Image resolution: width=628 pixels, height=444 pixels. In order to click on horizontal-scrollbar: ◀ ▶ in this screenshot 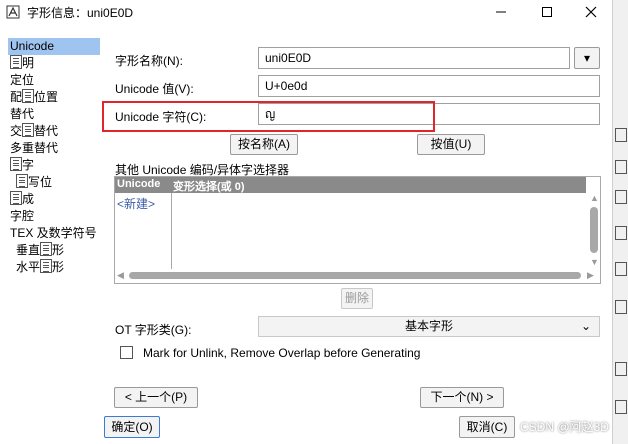, I will do `click(357, 276)`.